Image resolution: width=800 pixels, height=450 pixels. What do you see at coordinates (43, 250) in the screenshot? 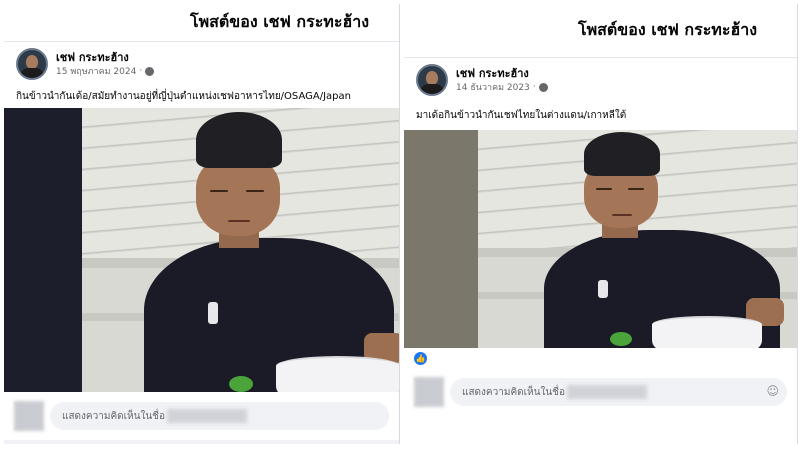
I see `photo-dark-edge` at bounding box center [43, 250].